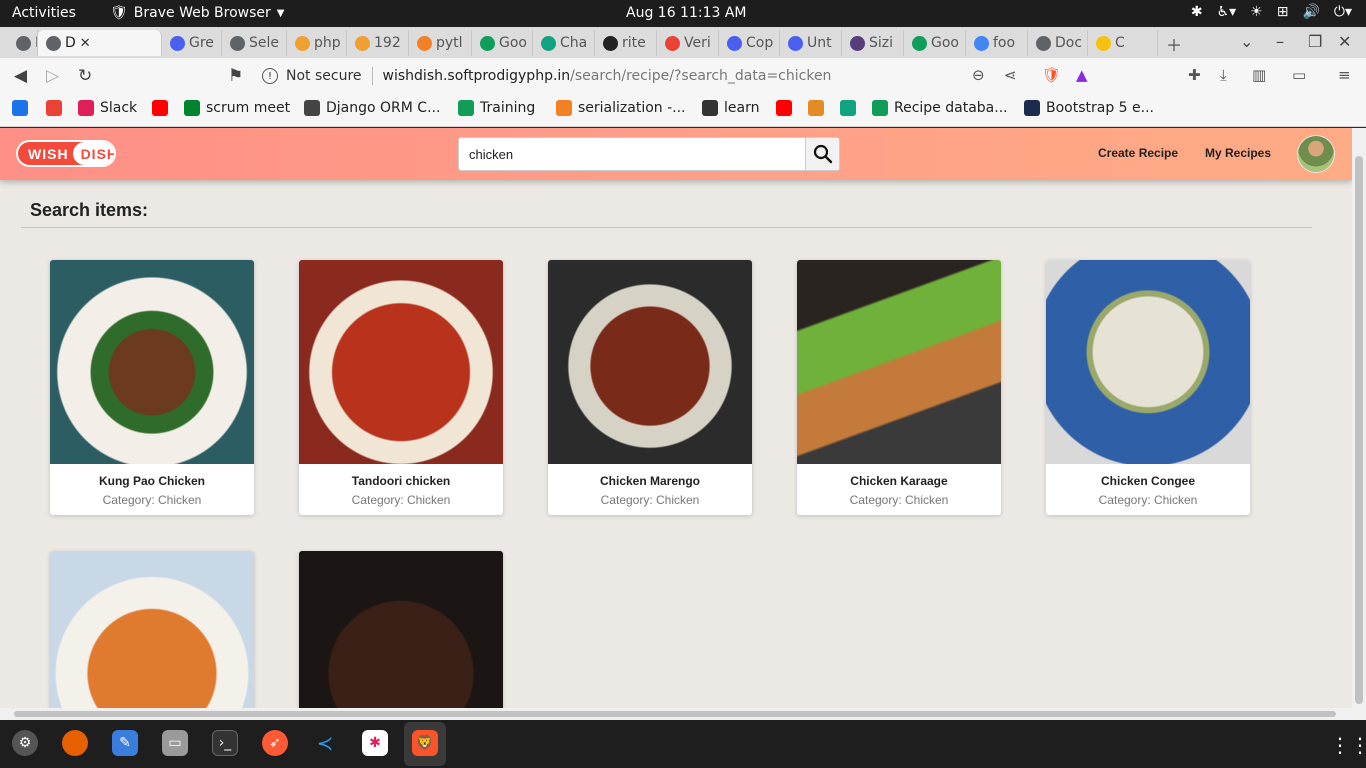  Describe the element at coordinates (1316, 154) in the screenshot. I see `user-avatar` at that location.